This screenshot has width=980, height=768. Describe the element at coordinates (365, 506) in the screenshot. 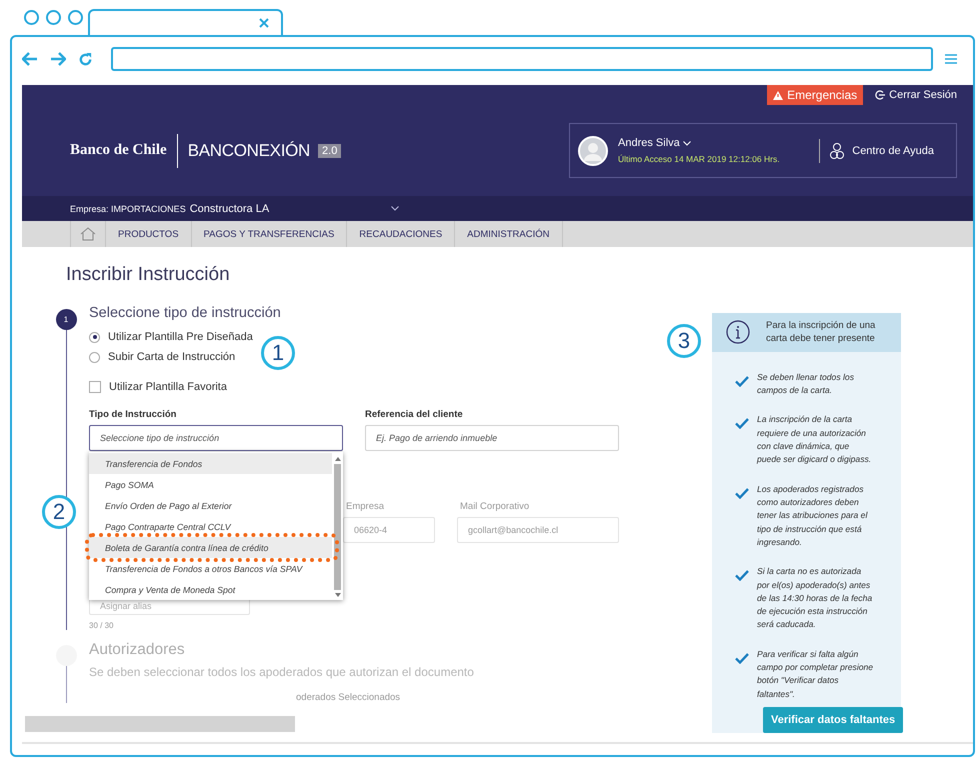

I see `field-label: Empresa` at that location.